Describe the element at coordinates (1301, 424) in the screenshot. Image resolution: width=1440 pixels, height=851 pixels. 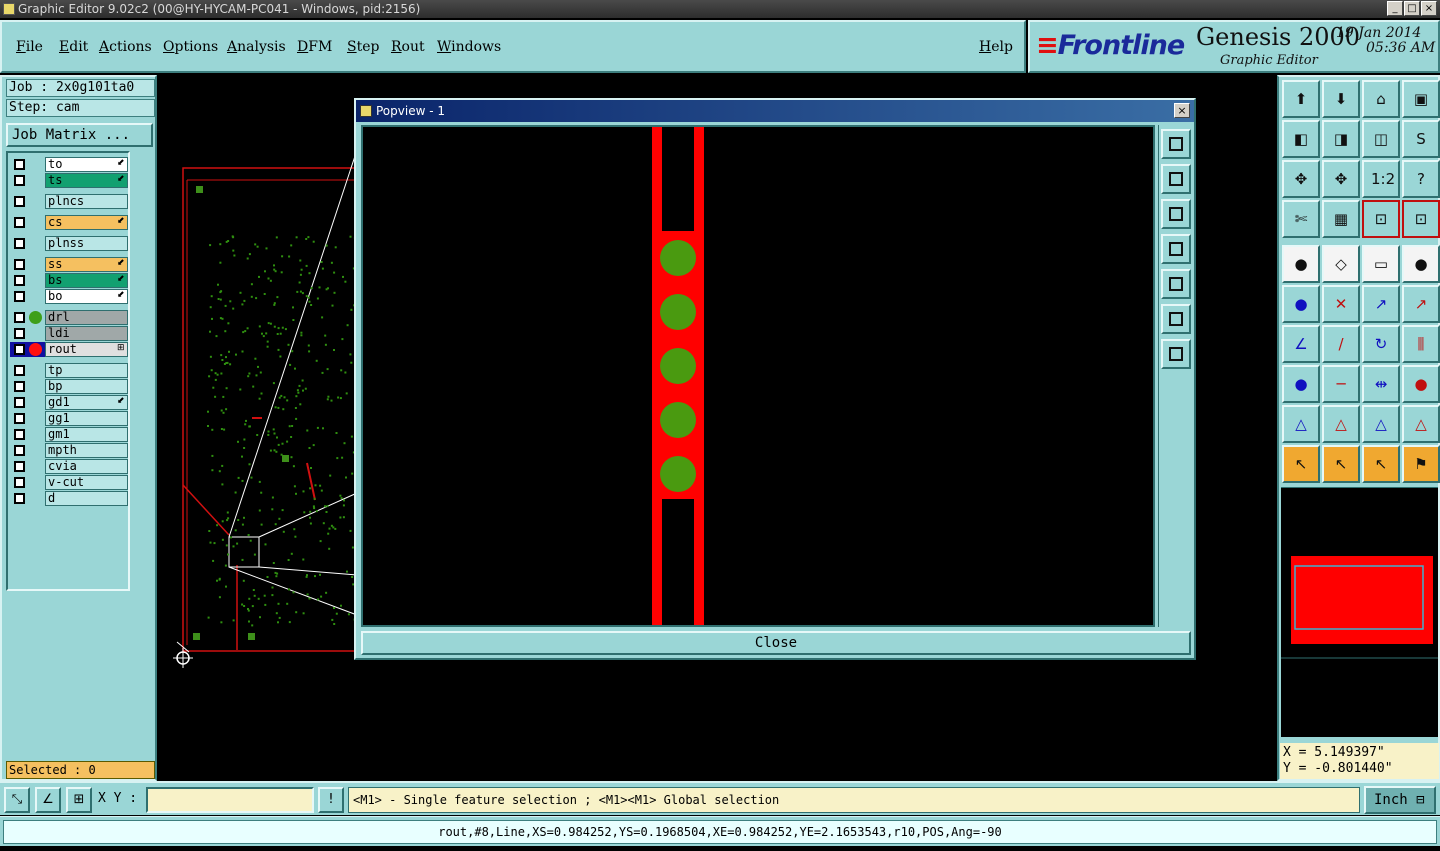
I see `tool-button-33-icon: △` at that location.